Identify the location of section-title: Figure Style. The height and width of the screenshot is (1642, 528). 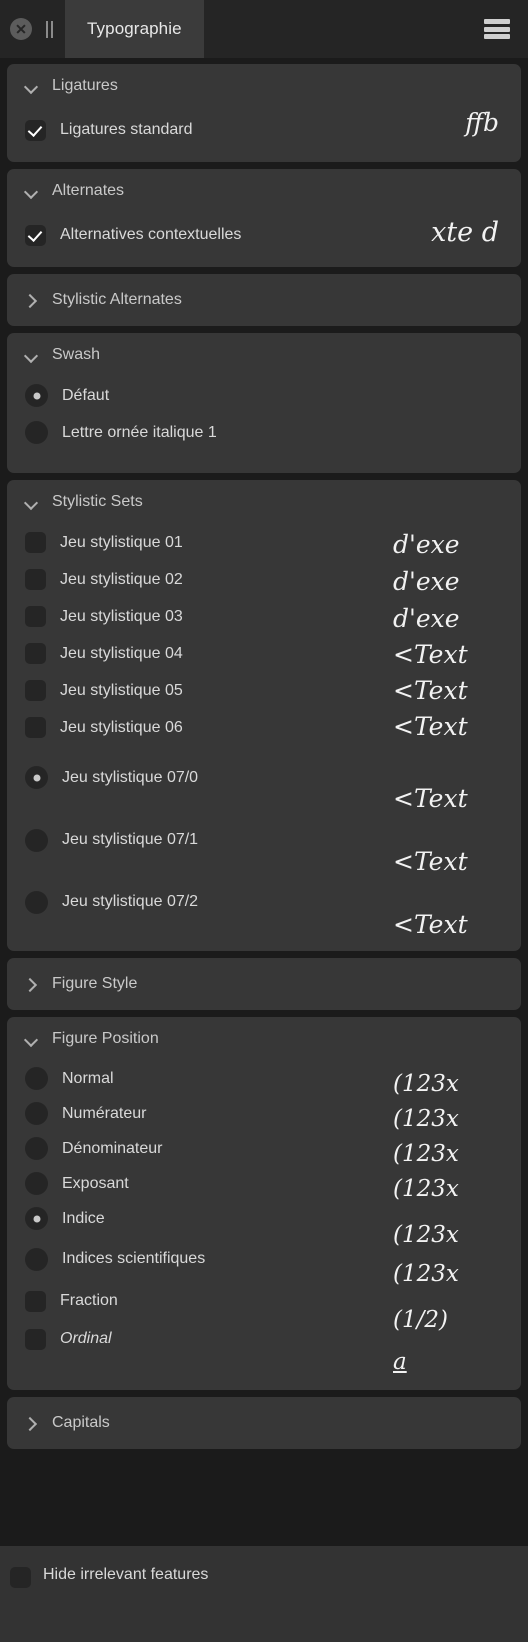
(95, 983).